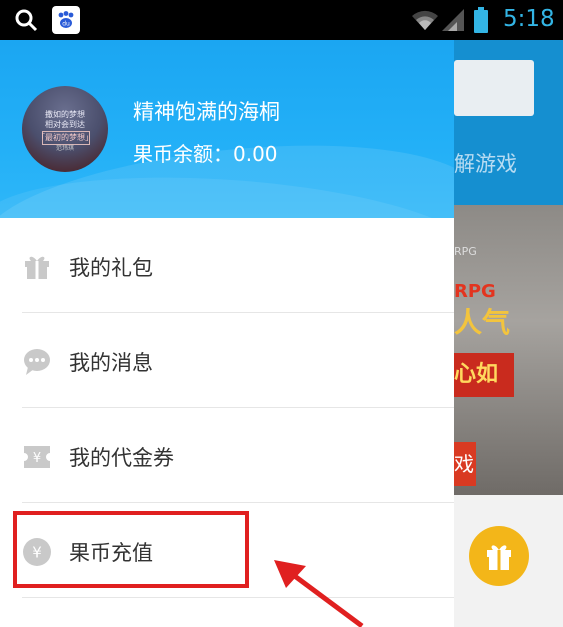 The image size is (563, 627). Describe the element at coordinates (206, 111) in the screenshot. I see `user-name: 精神饱满的海桐` at that location.